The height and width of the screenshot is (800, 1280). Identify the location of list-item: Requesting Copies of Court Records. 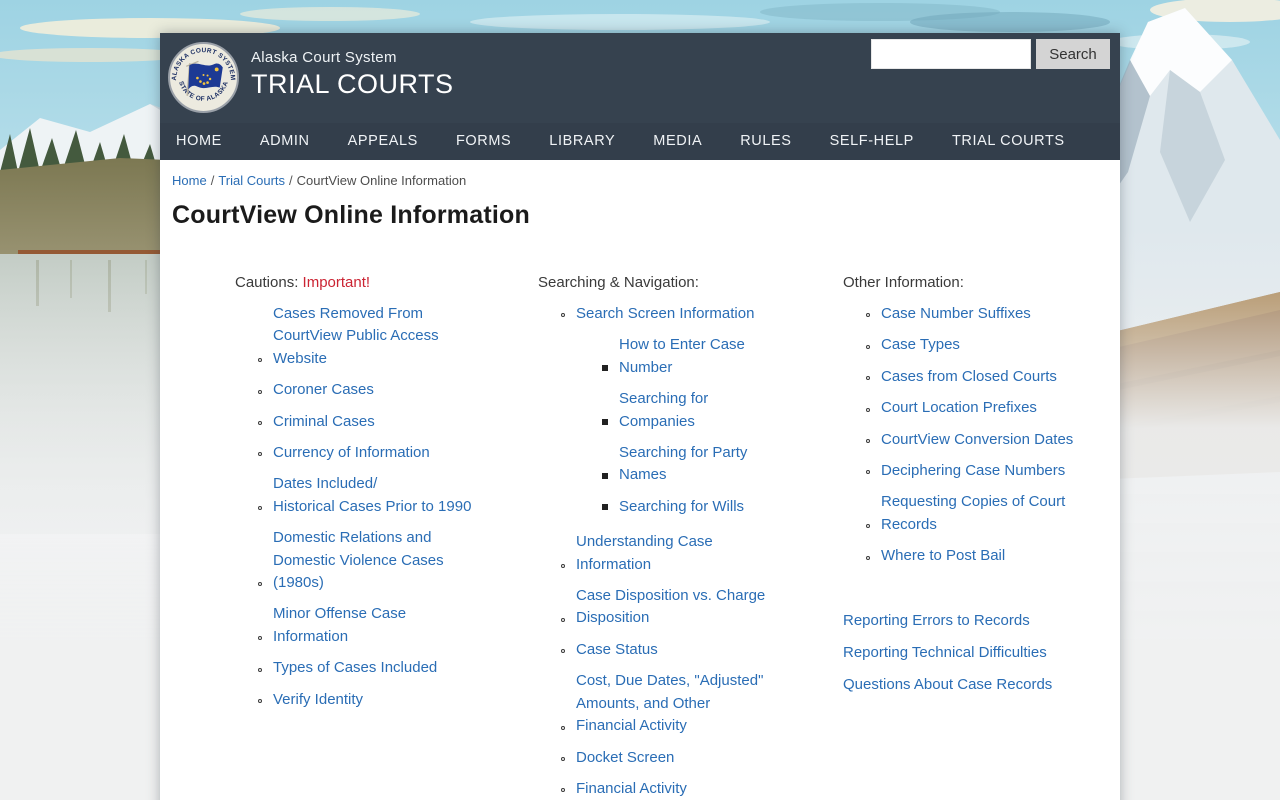
(975, 513).